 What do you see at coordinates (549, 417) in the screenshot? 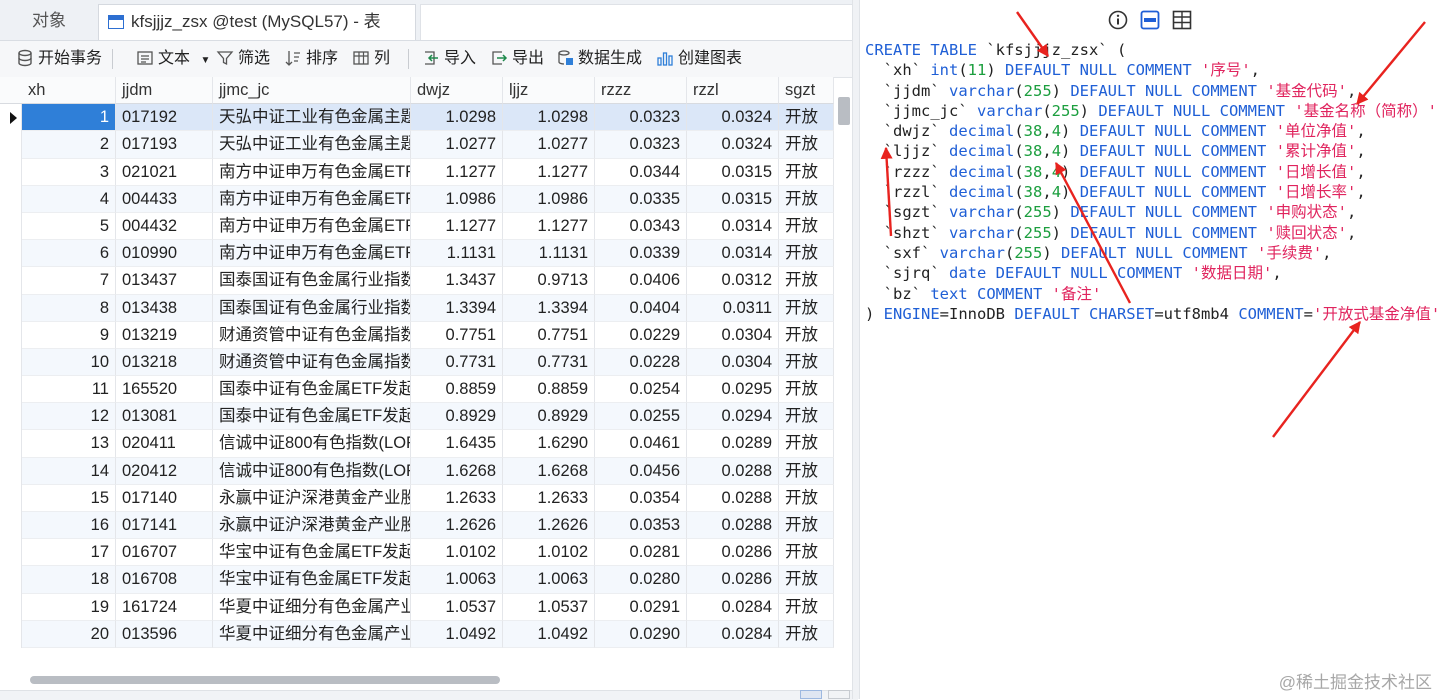
I see `cell-ljjz: 0.8929` at bounding box center [549, 417].